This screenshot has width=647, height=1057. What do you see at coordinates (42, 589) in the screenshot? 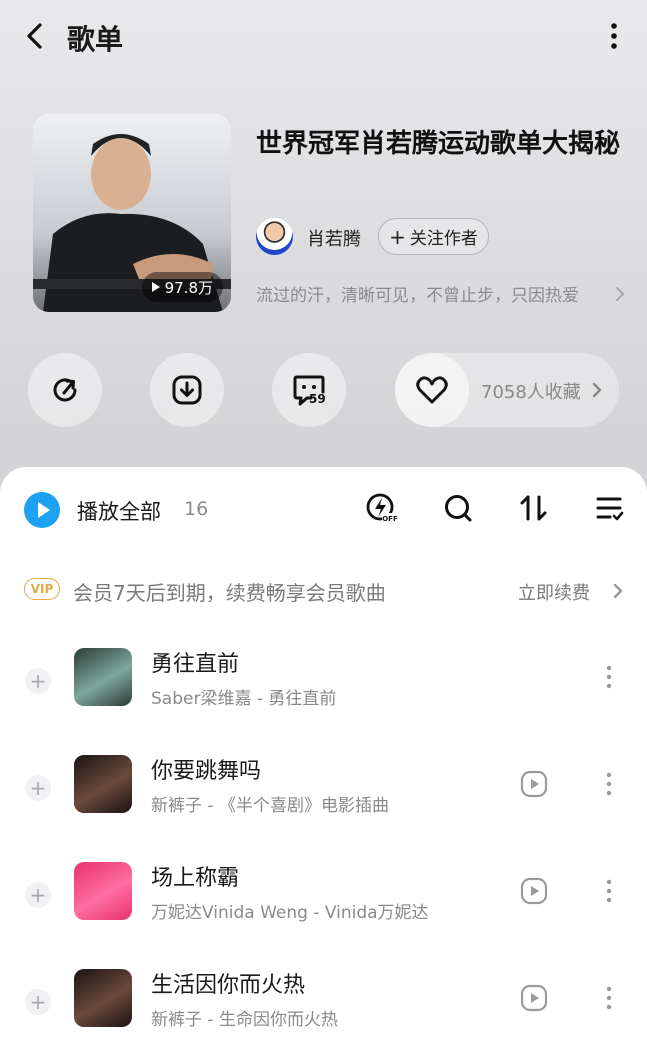
I see `vip-badge: VIP` at bounding box center [42, 589].